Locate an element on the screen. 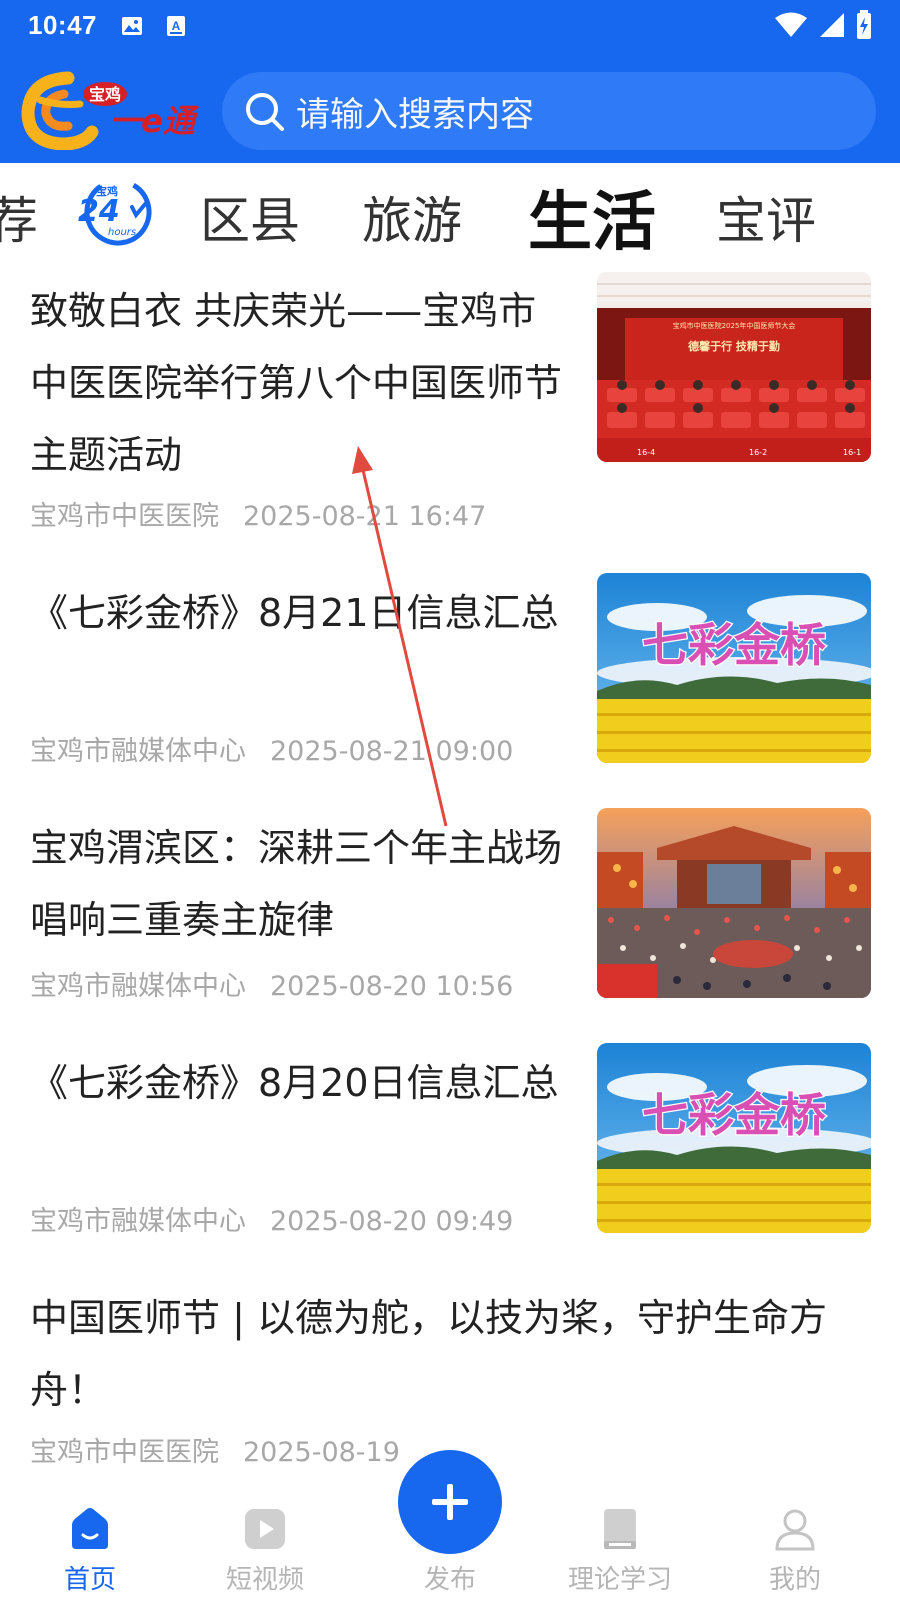  app-logo: 宝鸡 一e通 is located at coordinates (110, 110).